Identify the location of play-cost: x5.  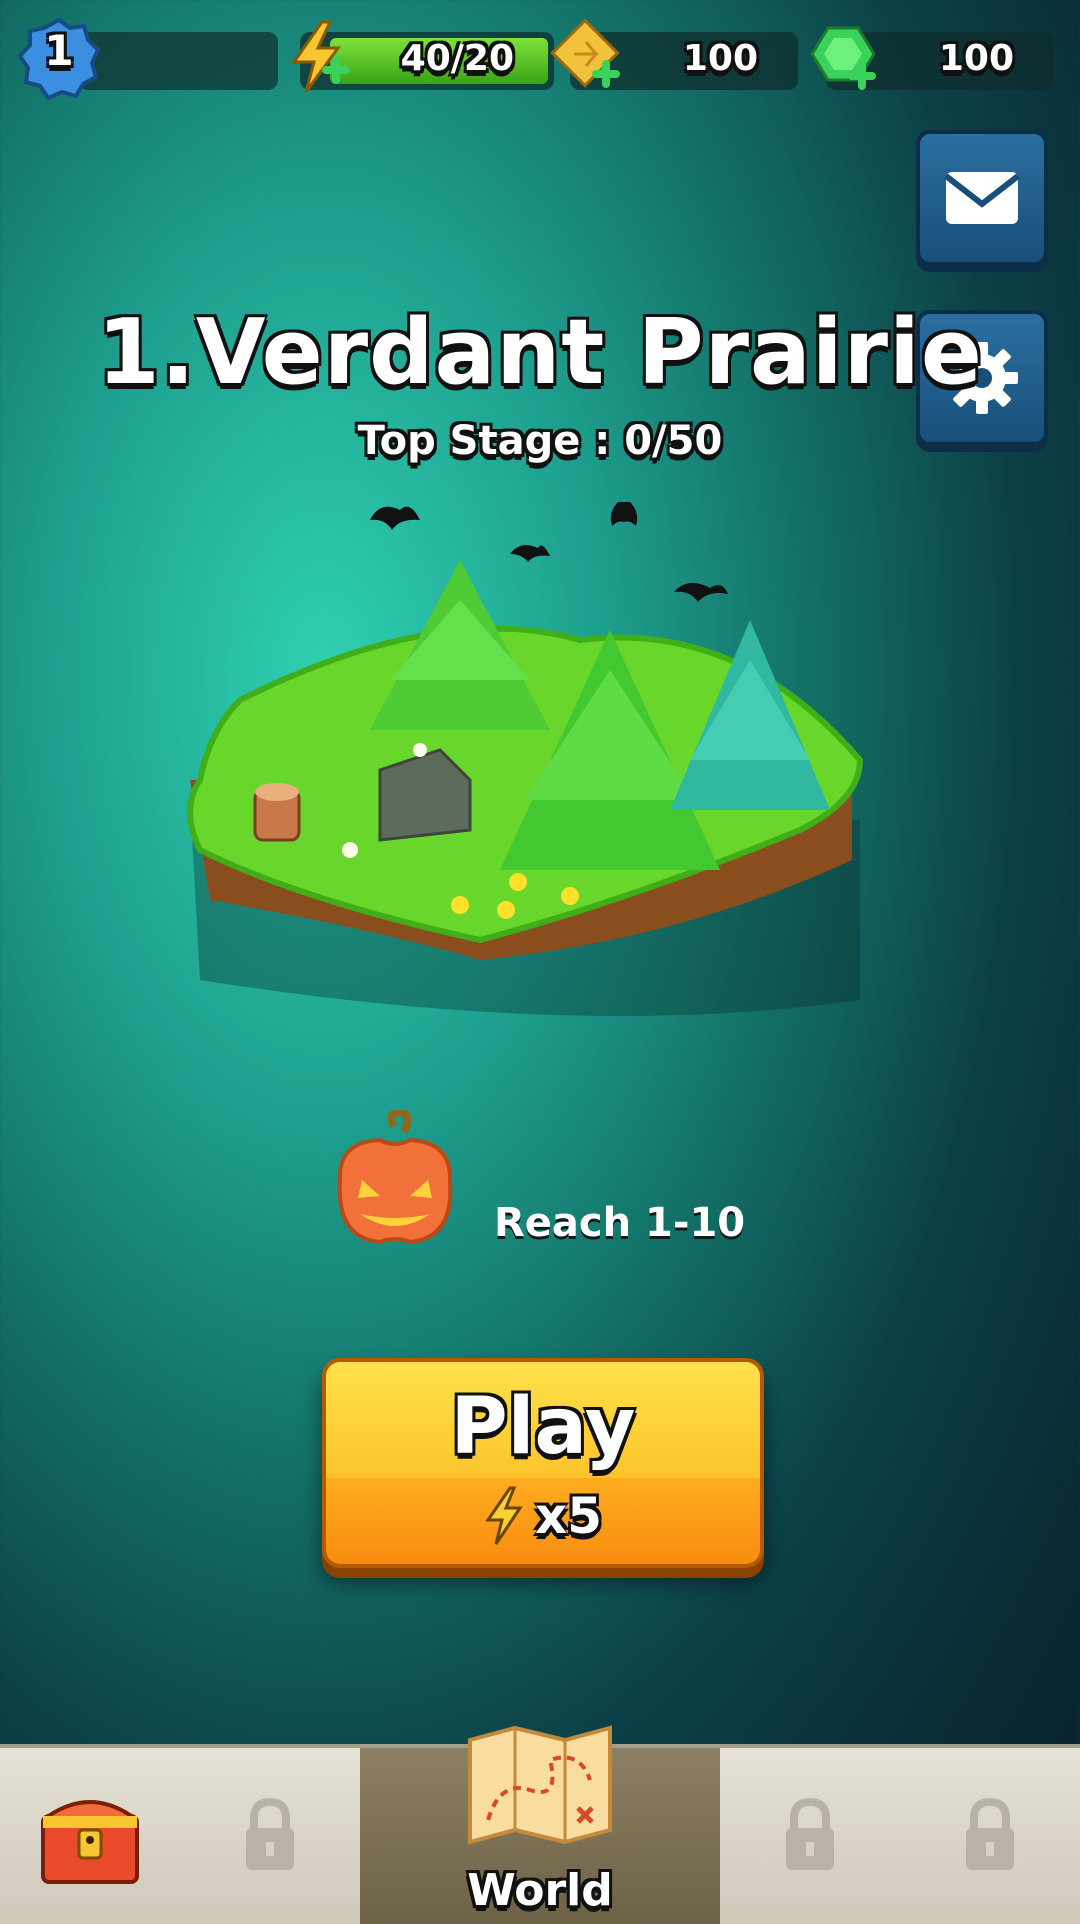
(543, 1521).